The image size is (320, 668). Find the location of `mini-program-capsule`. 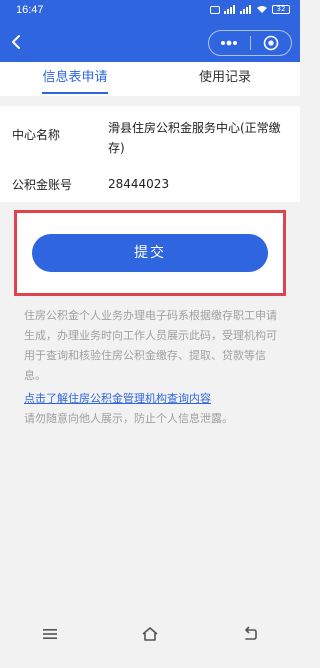

mini-program-capsule is located at coordinates (250, 43).